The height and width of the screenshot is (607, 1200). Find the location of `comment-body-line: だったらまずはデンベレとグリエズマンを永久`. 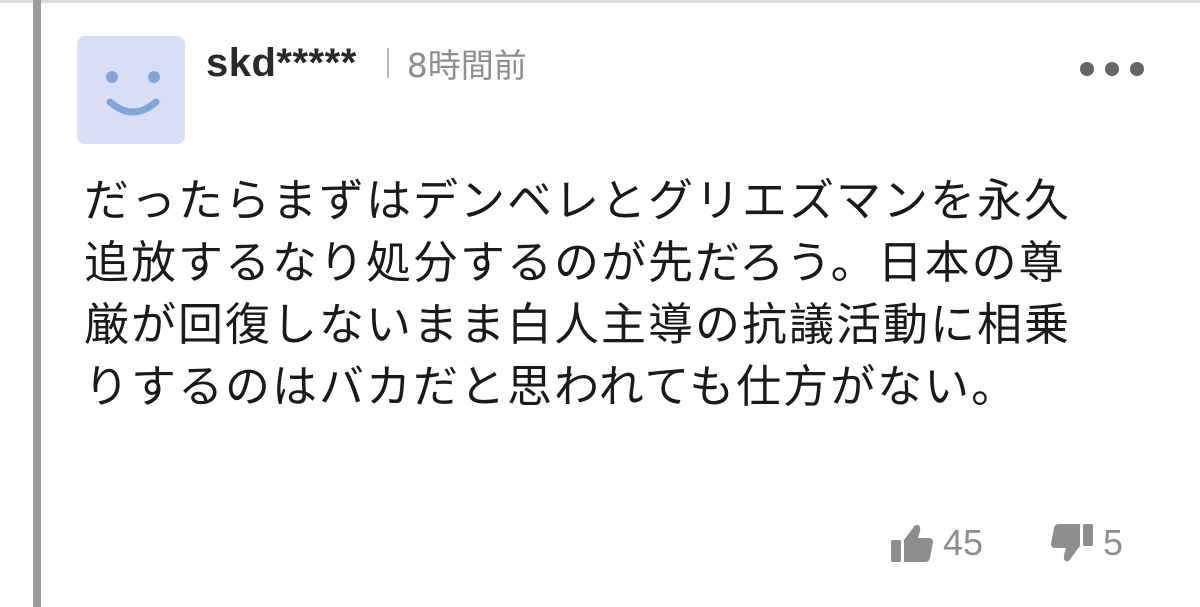

comment-body-line: だったらまずはデンベレとグリエズマンを永久 is located at coordinates (578, 200).